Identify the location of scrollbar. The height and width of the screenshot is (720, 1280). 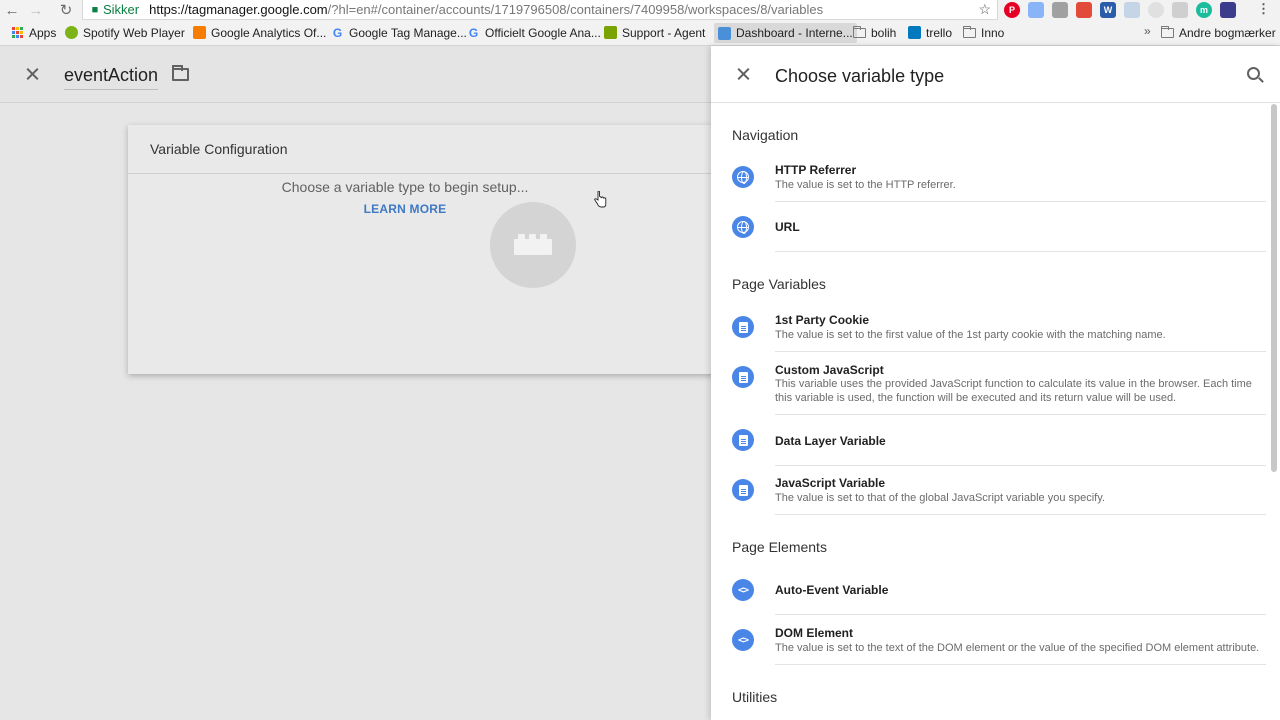
(1274, 288).